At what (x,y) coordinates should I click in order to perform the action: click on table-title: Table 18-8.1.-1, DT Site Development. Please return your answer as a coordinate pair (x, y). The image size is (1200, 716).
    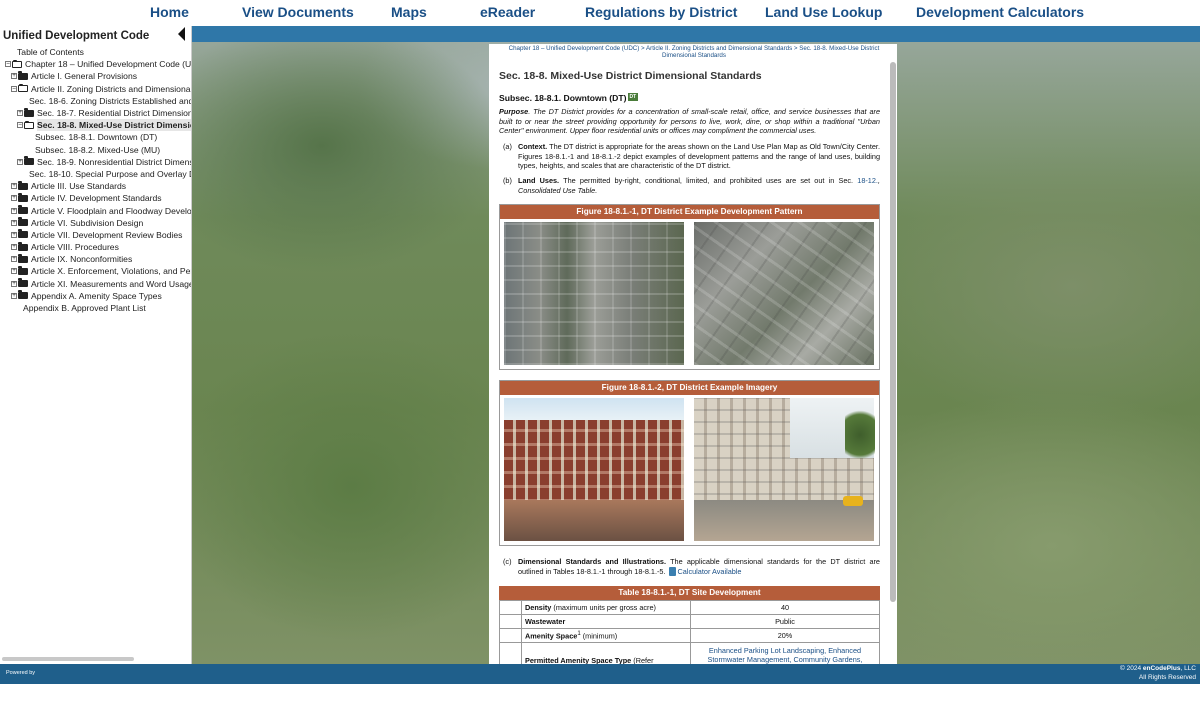
    Looking at the image, I should click on (689, 593).